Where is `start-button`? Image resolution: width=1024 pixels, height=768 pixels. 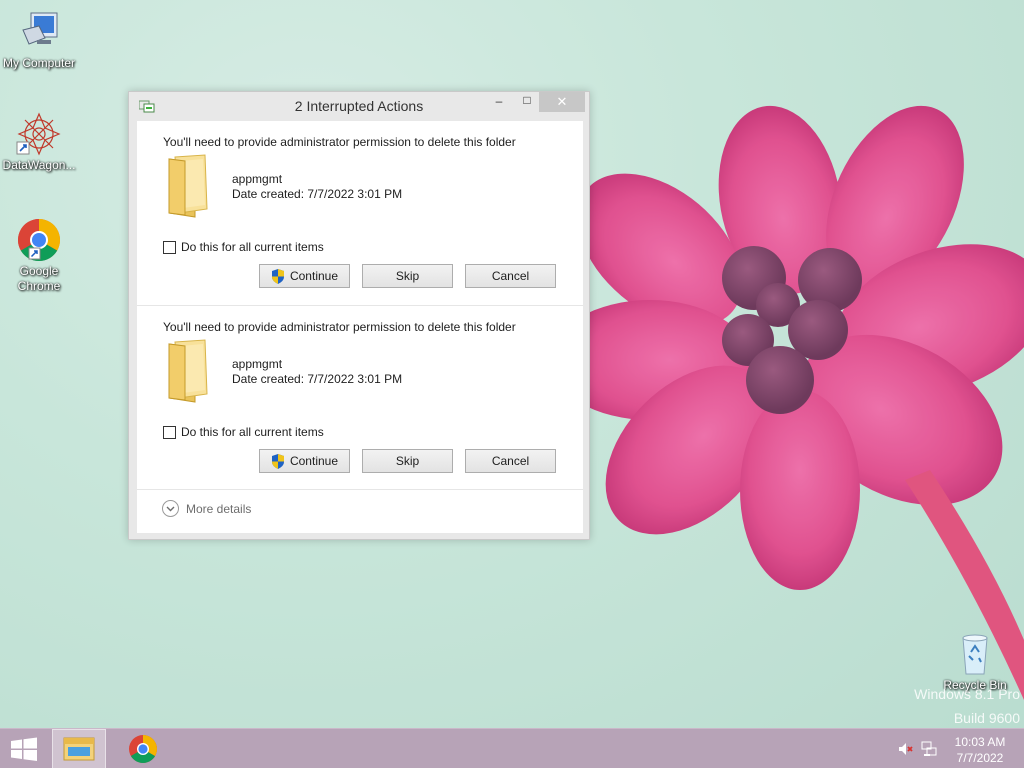
start-button is located at coordinates (24, 748).